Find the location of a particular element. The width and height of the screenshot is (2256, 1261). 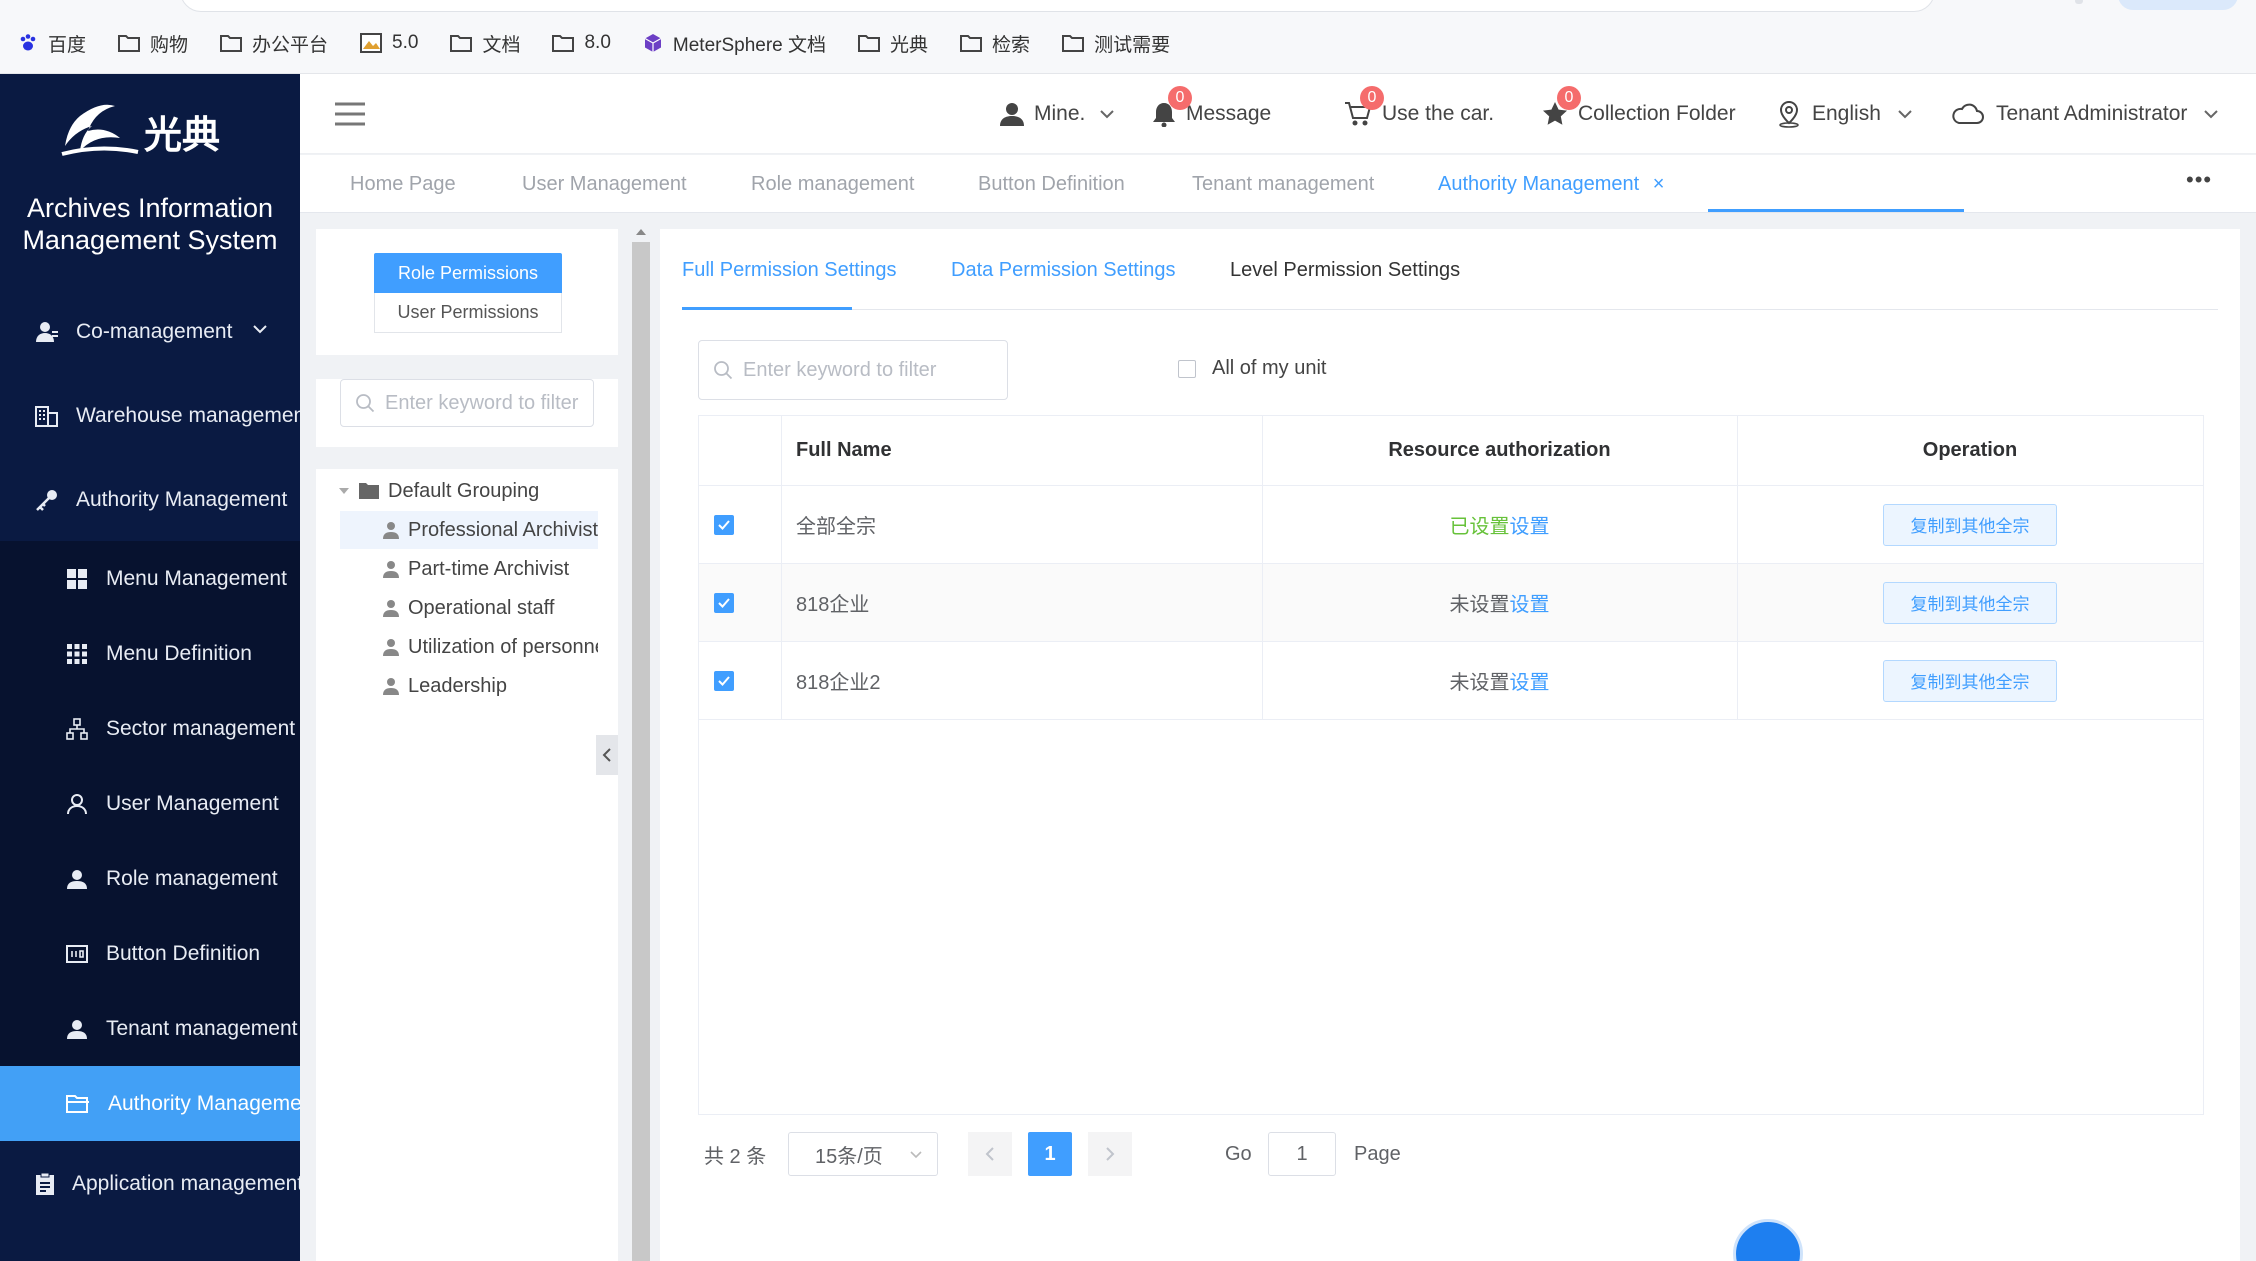

brand-logo: 光典 is located at coordinates (150, 131).